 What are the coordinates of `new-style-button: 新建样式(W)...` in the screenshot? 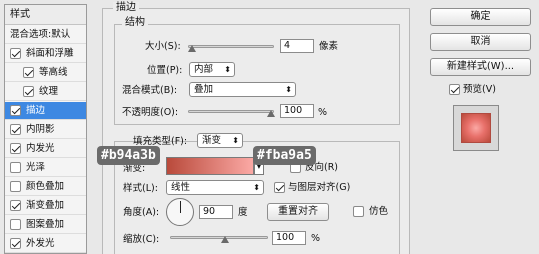 It's located at (480, 67).